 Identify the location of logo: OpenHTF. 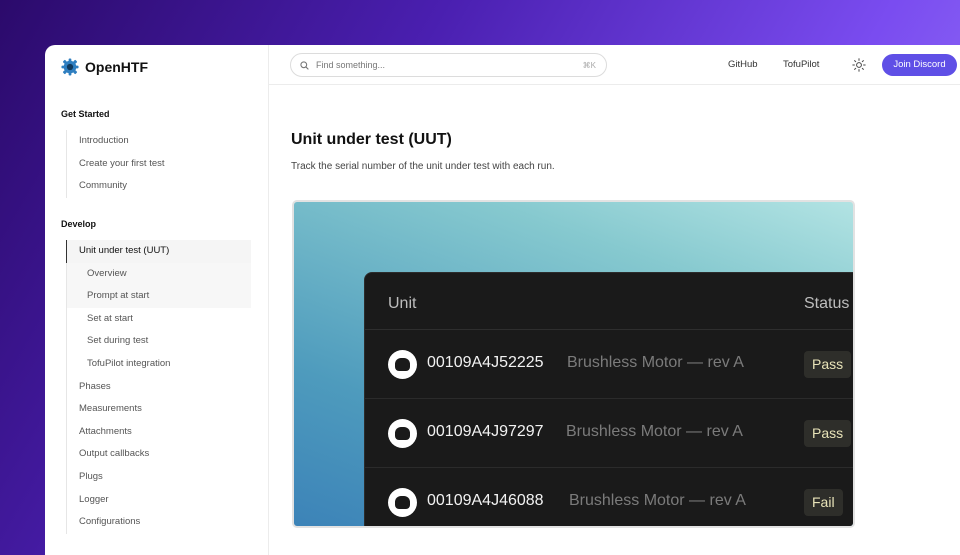
(104, 67).